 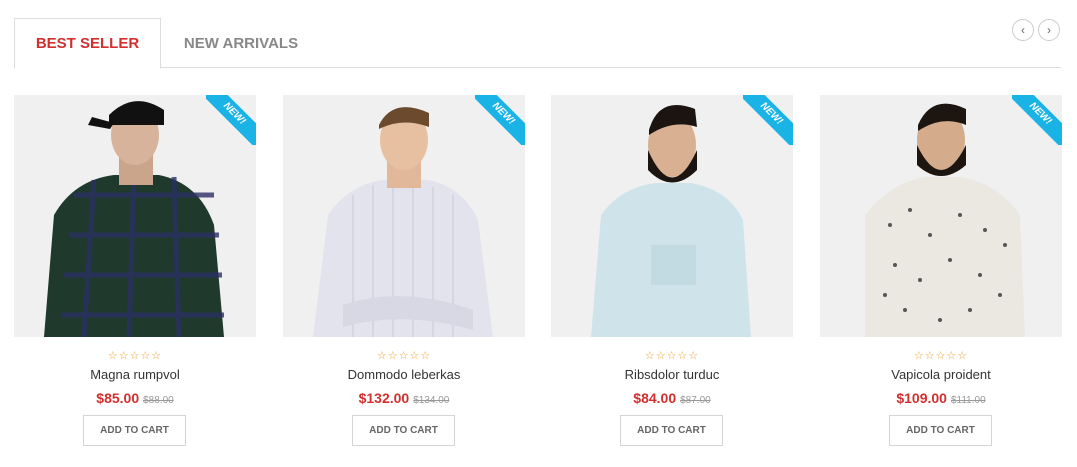 I want to click on price-row: $132.00 $134.00, so click(x=404, y=399).